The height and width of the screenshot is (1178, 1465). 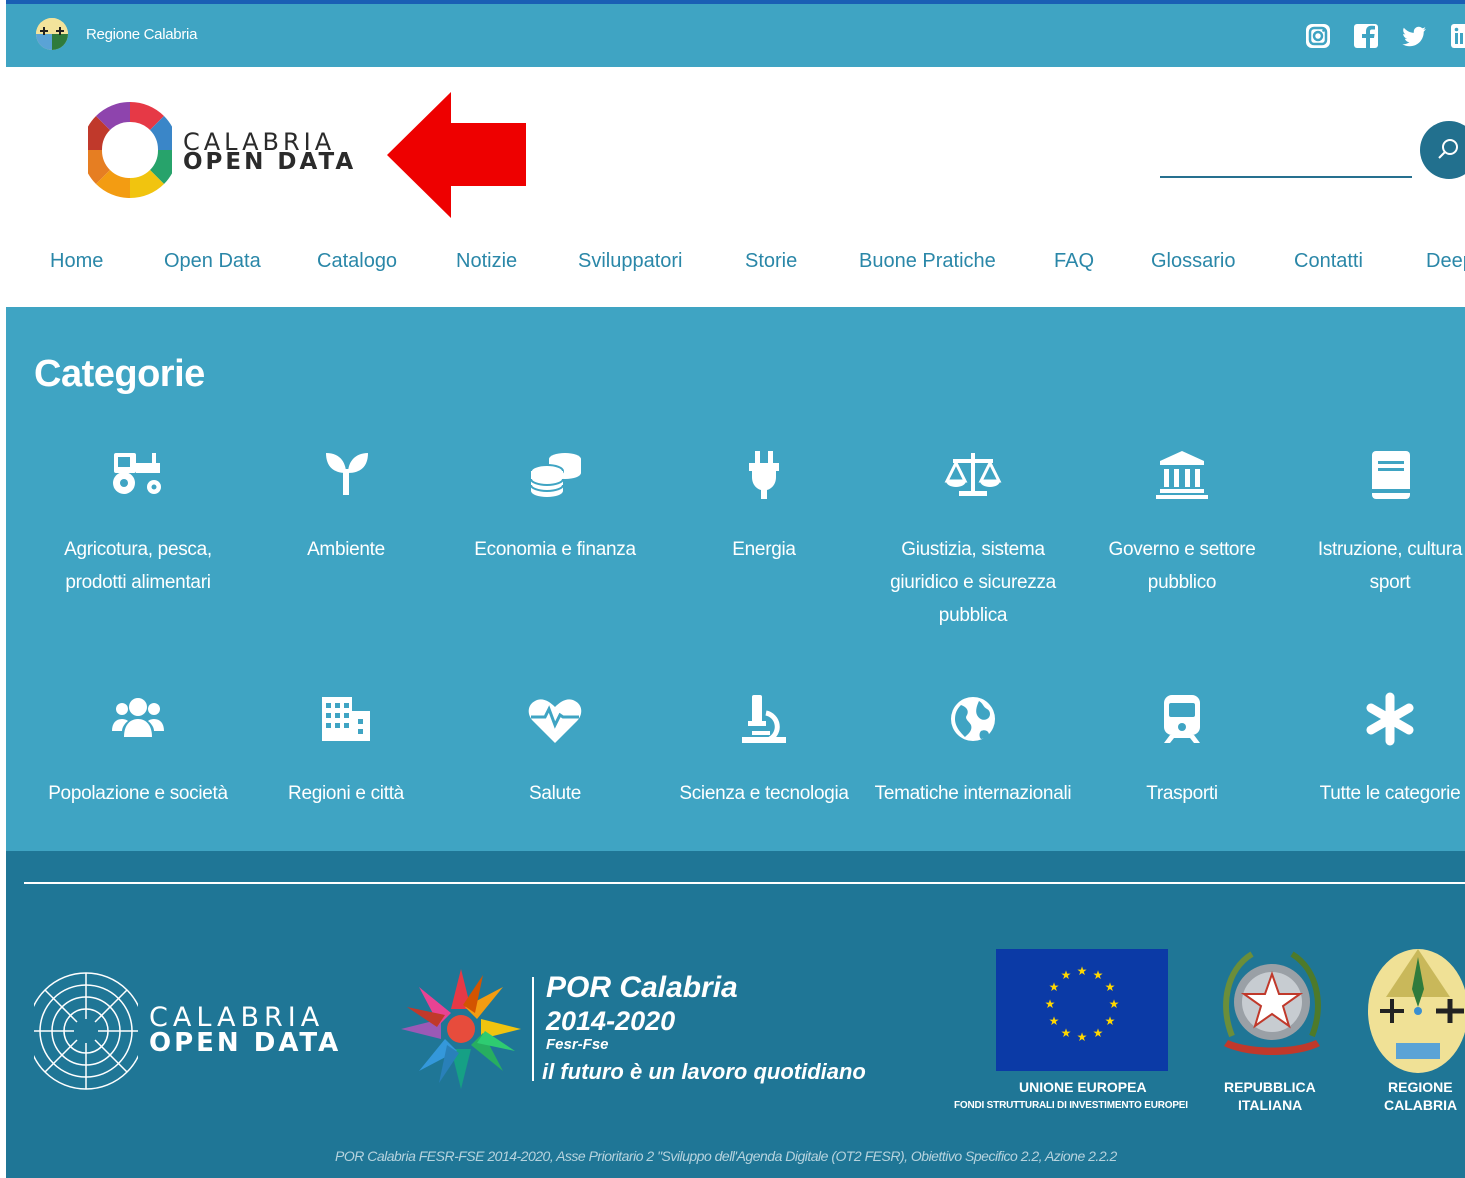 What do you see at coordinates (3, 589) in the screenshot?
I see `page-left-edge` at bounding box center [3, 589].